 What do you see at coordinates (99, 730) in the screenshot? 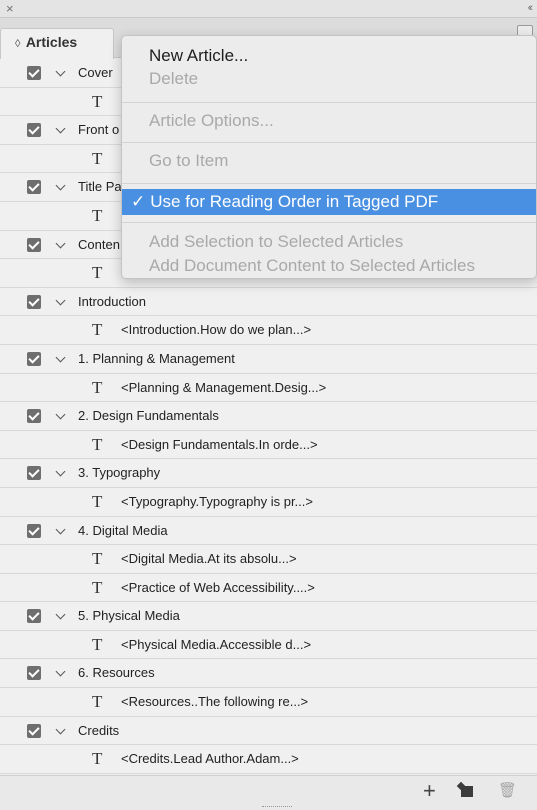
I see `article-label: Credits` at bounding box center [99, 730].